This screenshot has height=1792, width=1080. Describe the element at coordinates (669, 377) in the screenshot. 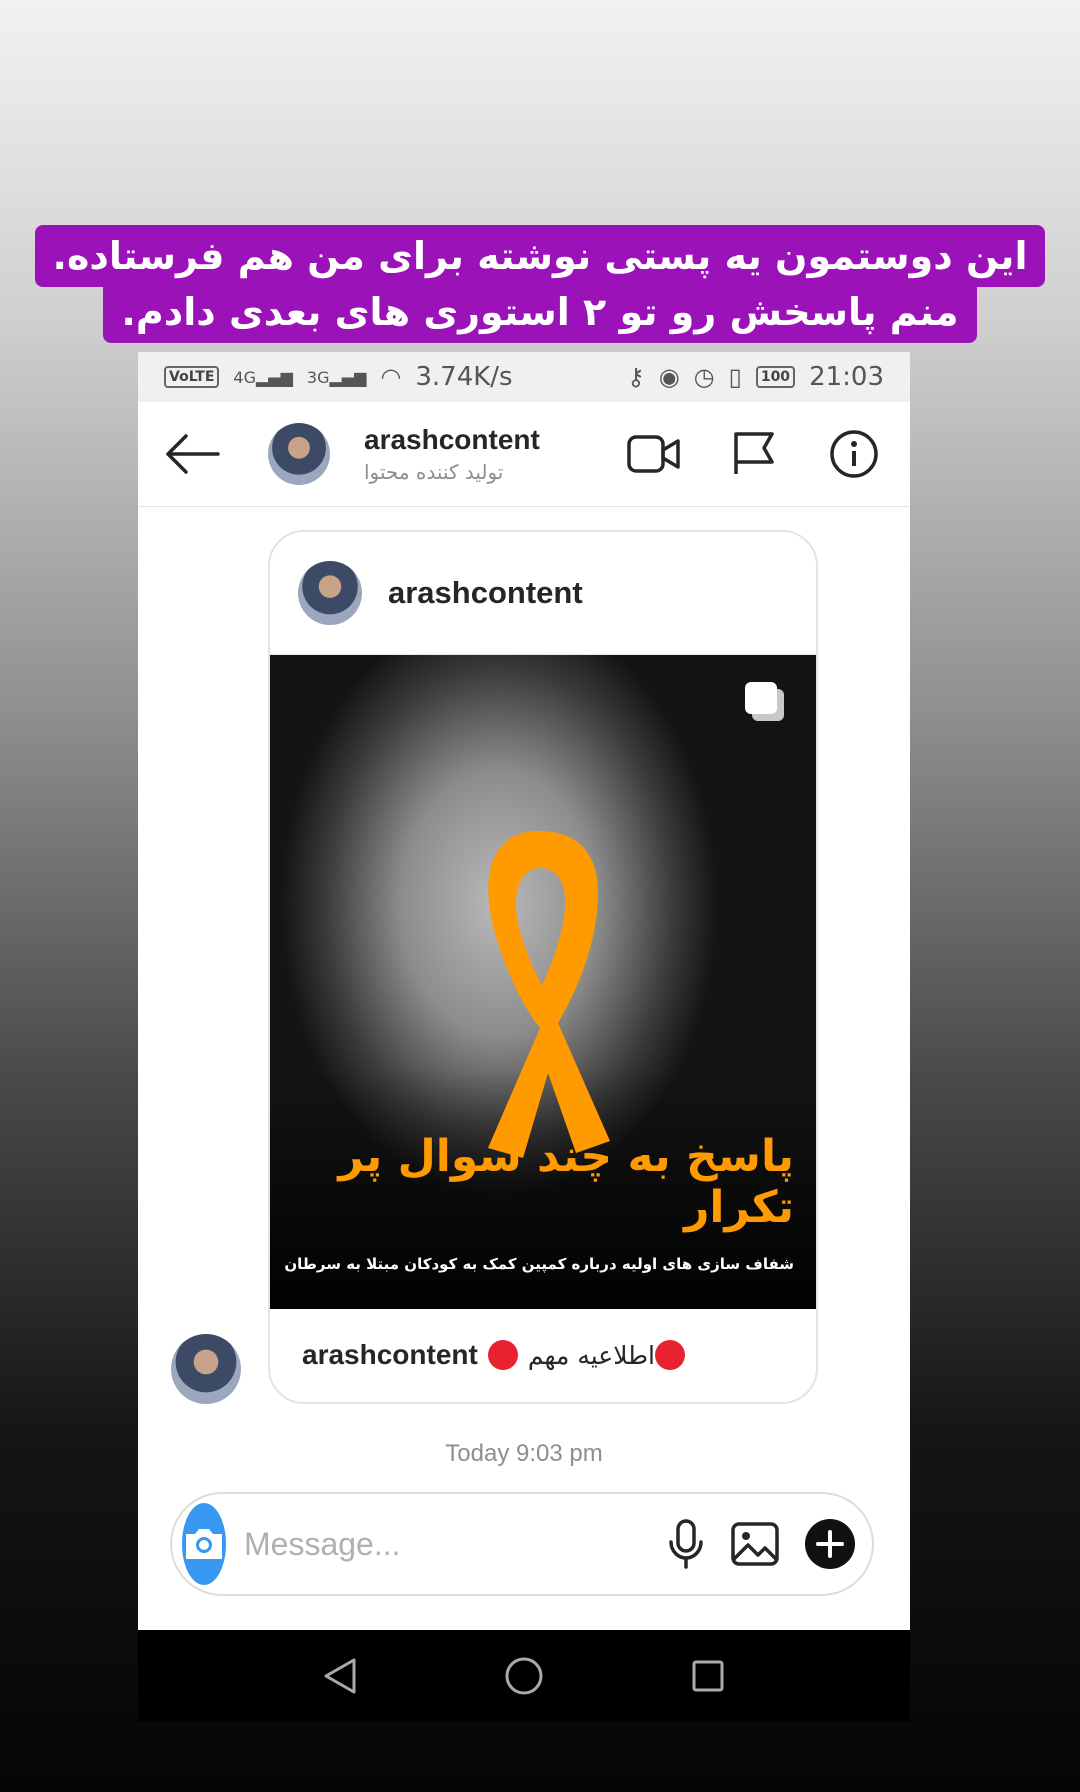

I see `eye-icon: ◉` at that location.